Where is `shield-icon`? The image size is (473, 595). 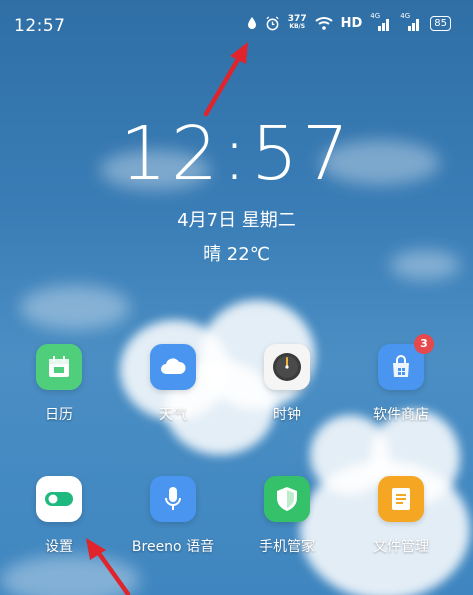 shield-icon is located at coordinates (287, 499).